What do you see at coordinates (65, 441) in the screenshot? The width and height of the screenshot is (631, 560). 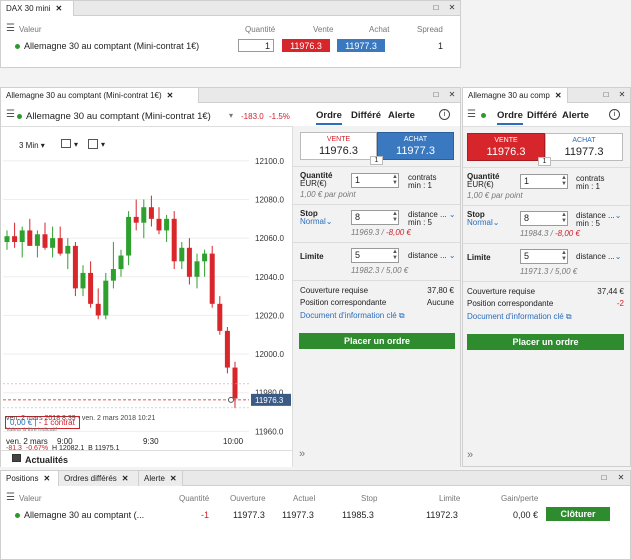 I see `x-tick: 9:00` at bounding box center [65, 441].